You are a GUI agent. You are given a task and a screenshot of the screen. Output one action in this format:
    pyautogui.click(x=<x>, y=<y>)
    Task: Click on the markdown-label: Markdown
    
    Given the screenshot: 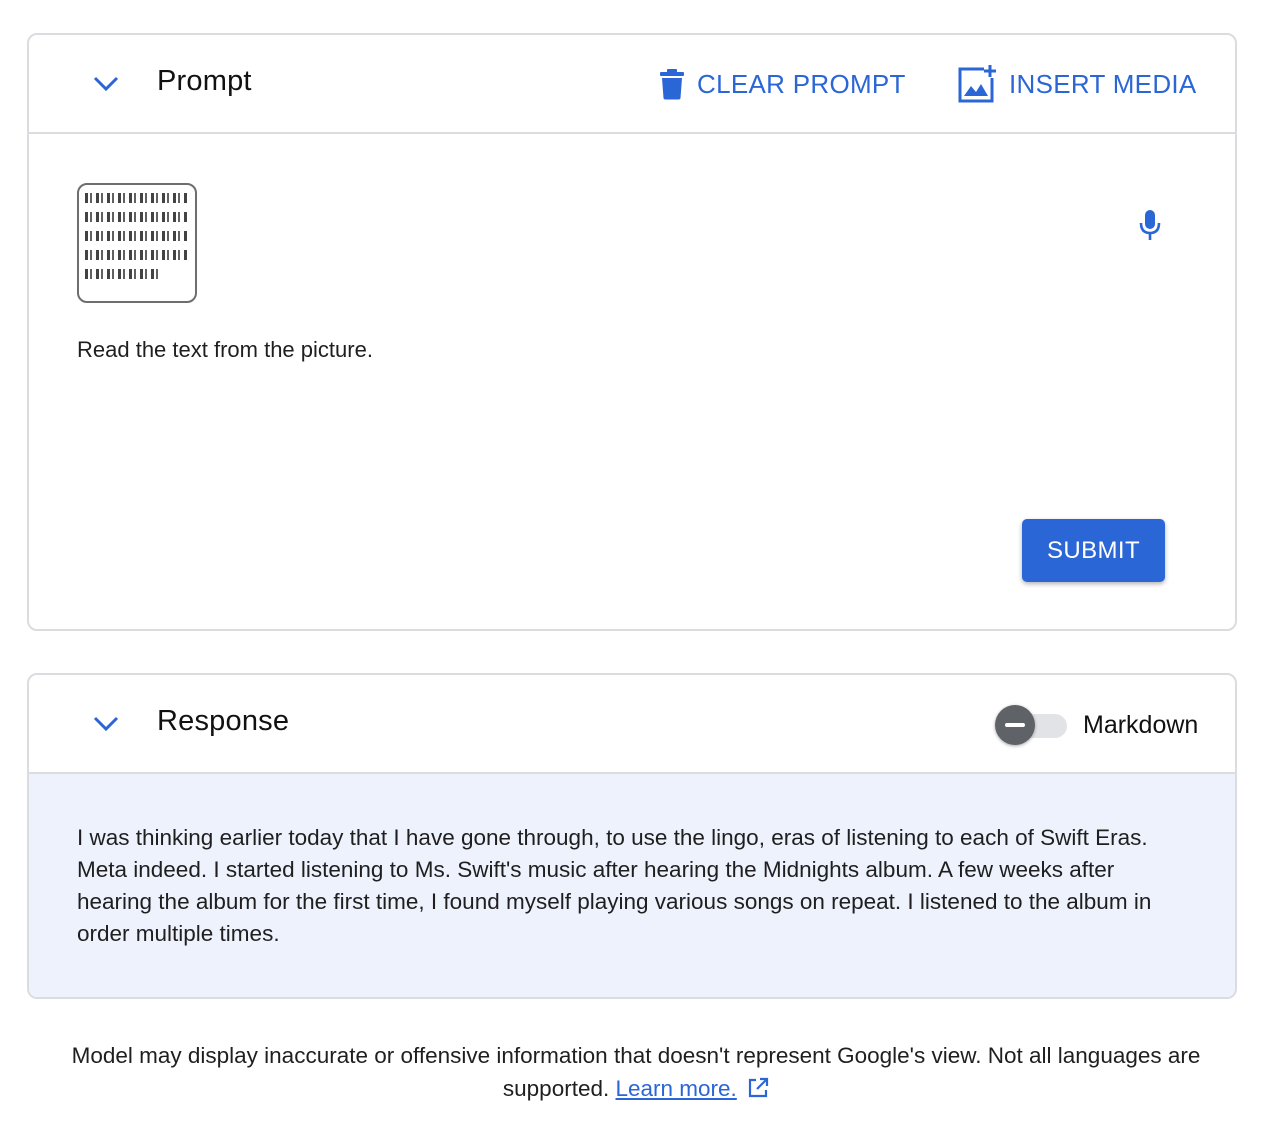 What is the action you would take?
    pyautogui.click(x=1141, y=725)
    